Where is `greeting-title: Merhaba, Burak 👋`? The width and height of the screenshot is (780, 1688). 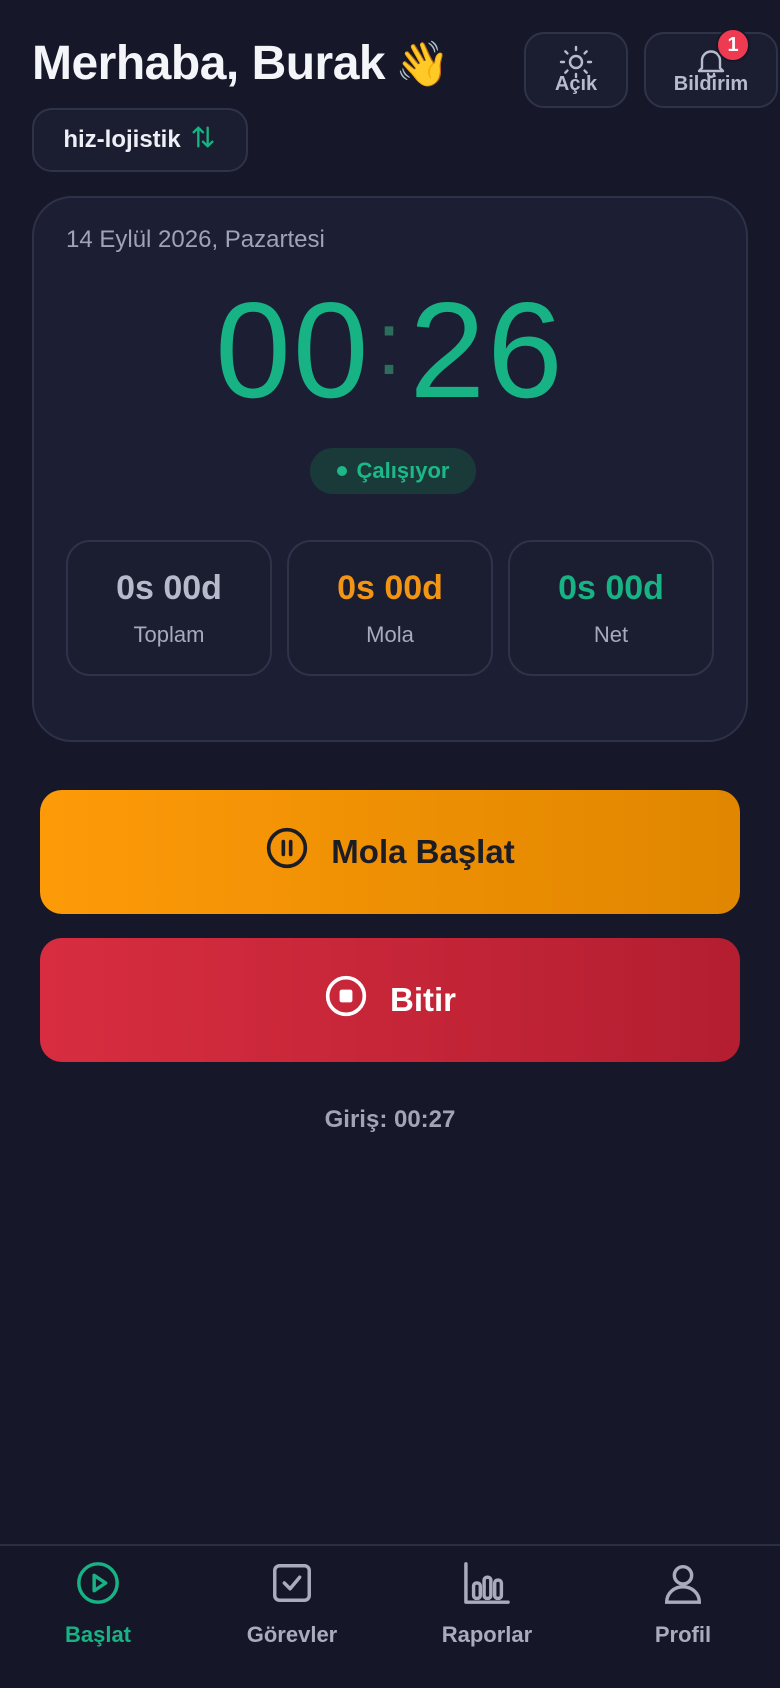
greeting-title: Merhaba, Burak 👋 is located at coordinates (241, 63).